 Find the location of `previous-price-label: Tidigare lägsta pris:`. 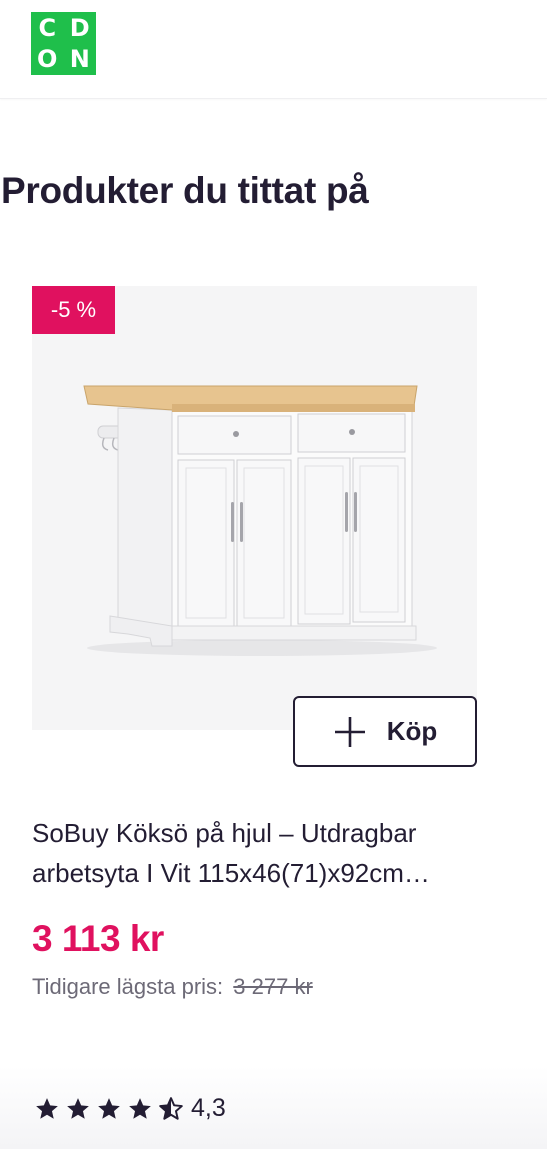

previous-price-label: Tidigare lägsta pris: is located at coordinates (128, 986).